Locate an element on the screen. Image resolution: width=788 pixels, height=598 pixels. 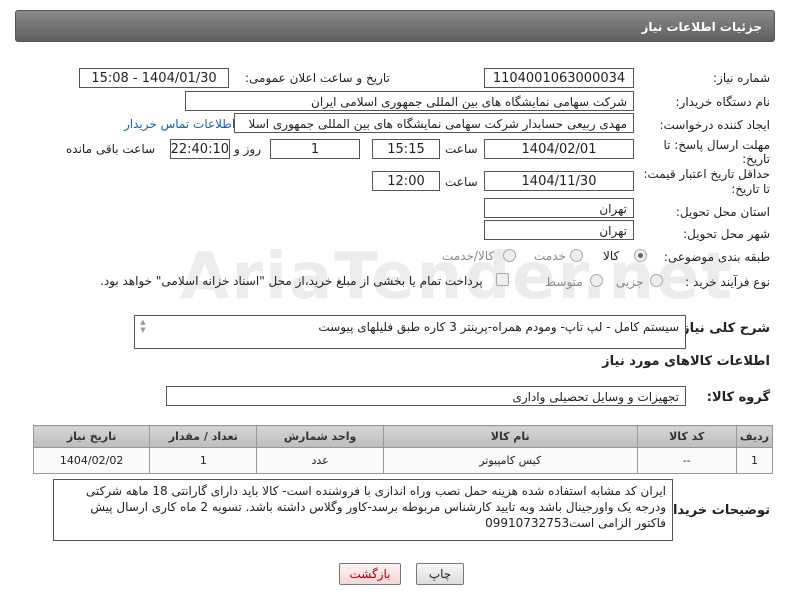
city-field: تهران is located at coordinates (559, 230).